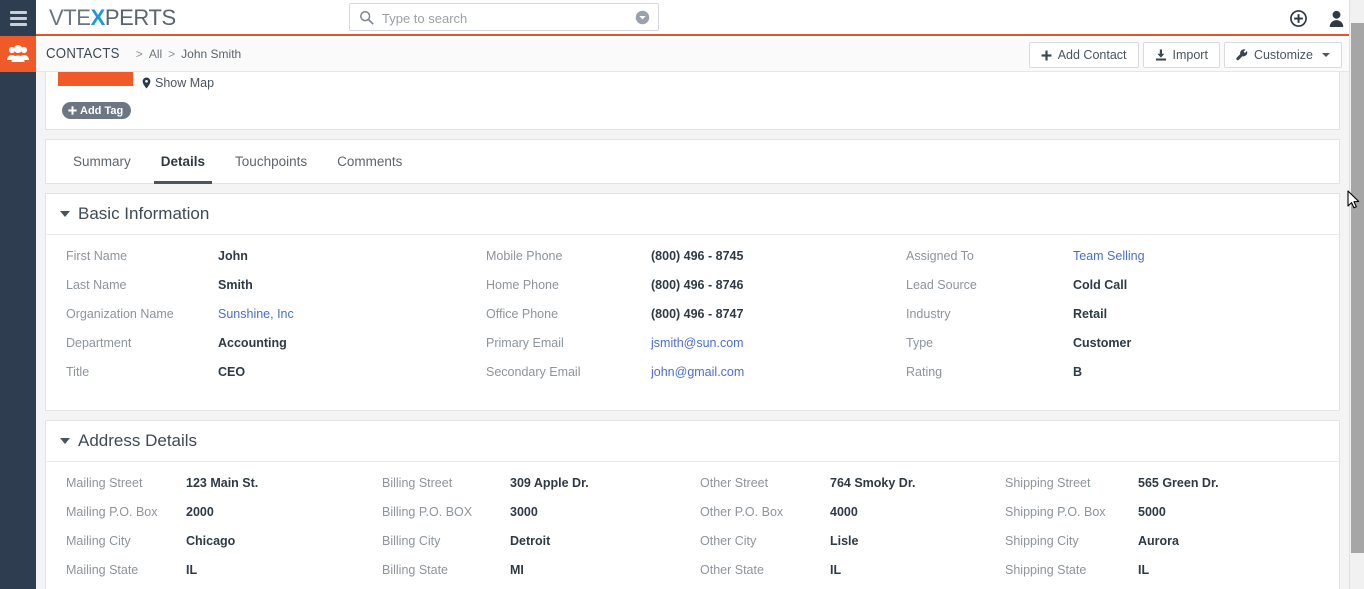 The image size is (1364, 589). What do you see at coordinates (642, 17) in the screenshot?
I see `chevron-down-circle-icon` at bounding box center [642, 17].